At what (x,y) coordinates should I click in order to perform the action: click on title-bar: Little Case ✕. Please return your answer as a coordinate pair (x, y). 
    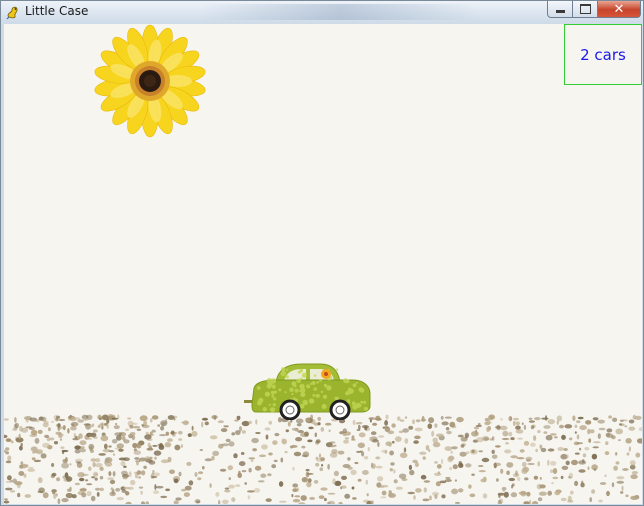
    Looking at the image, I should click on (322, 12).